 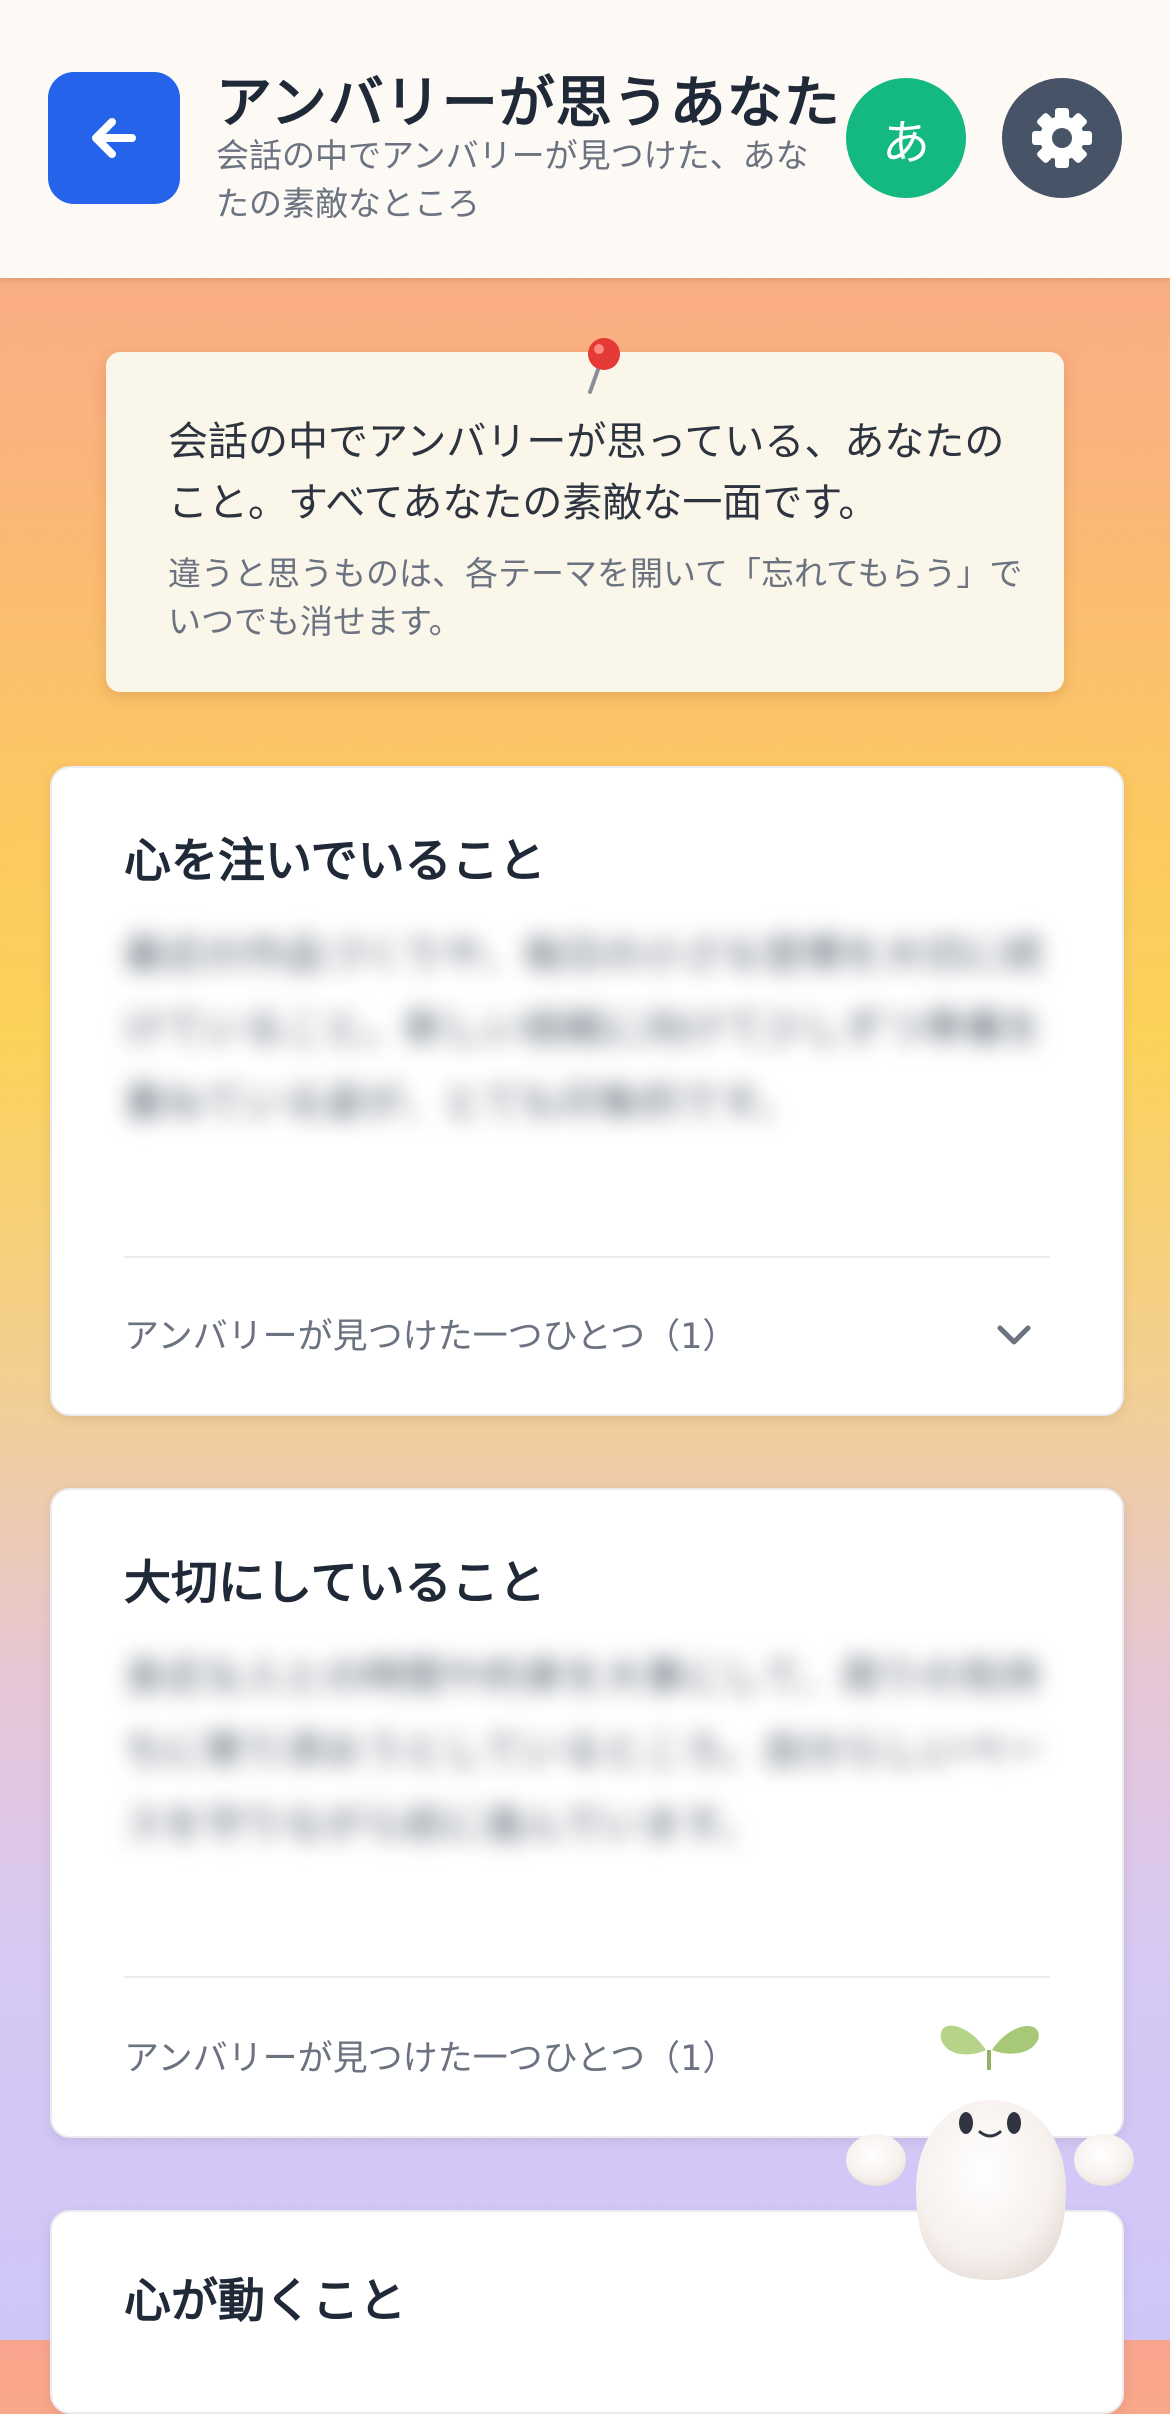 I want to click on note-main-text: 会話の中でアンバリーが思っている、あなたのこと。すべてあなたの素敵な一面です。, so click(x=586, y=472).